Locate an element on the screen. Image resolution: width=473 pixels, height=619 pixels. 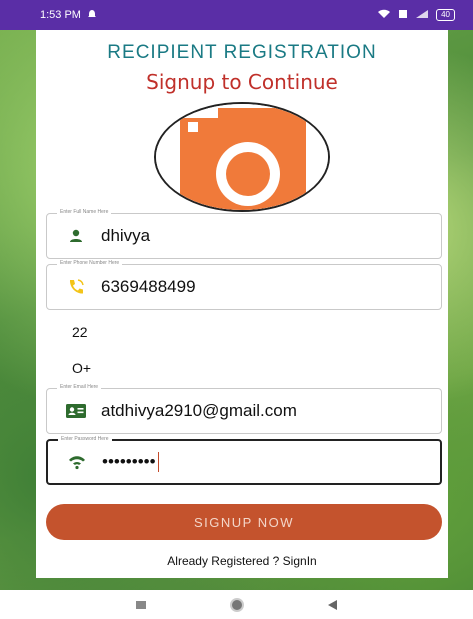
wifi-icon is located at coordinates (384, 15).